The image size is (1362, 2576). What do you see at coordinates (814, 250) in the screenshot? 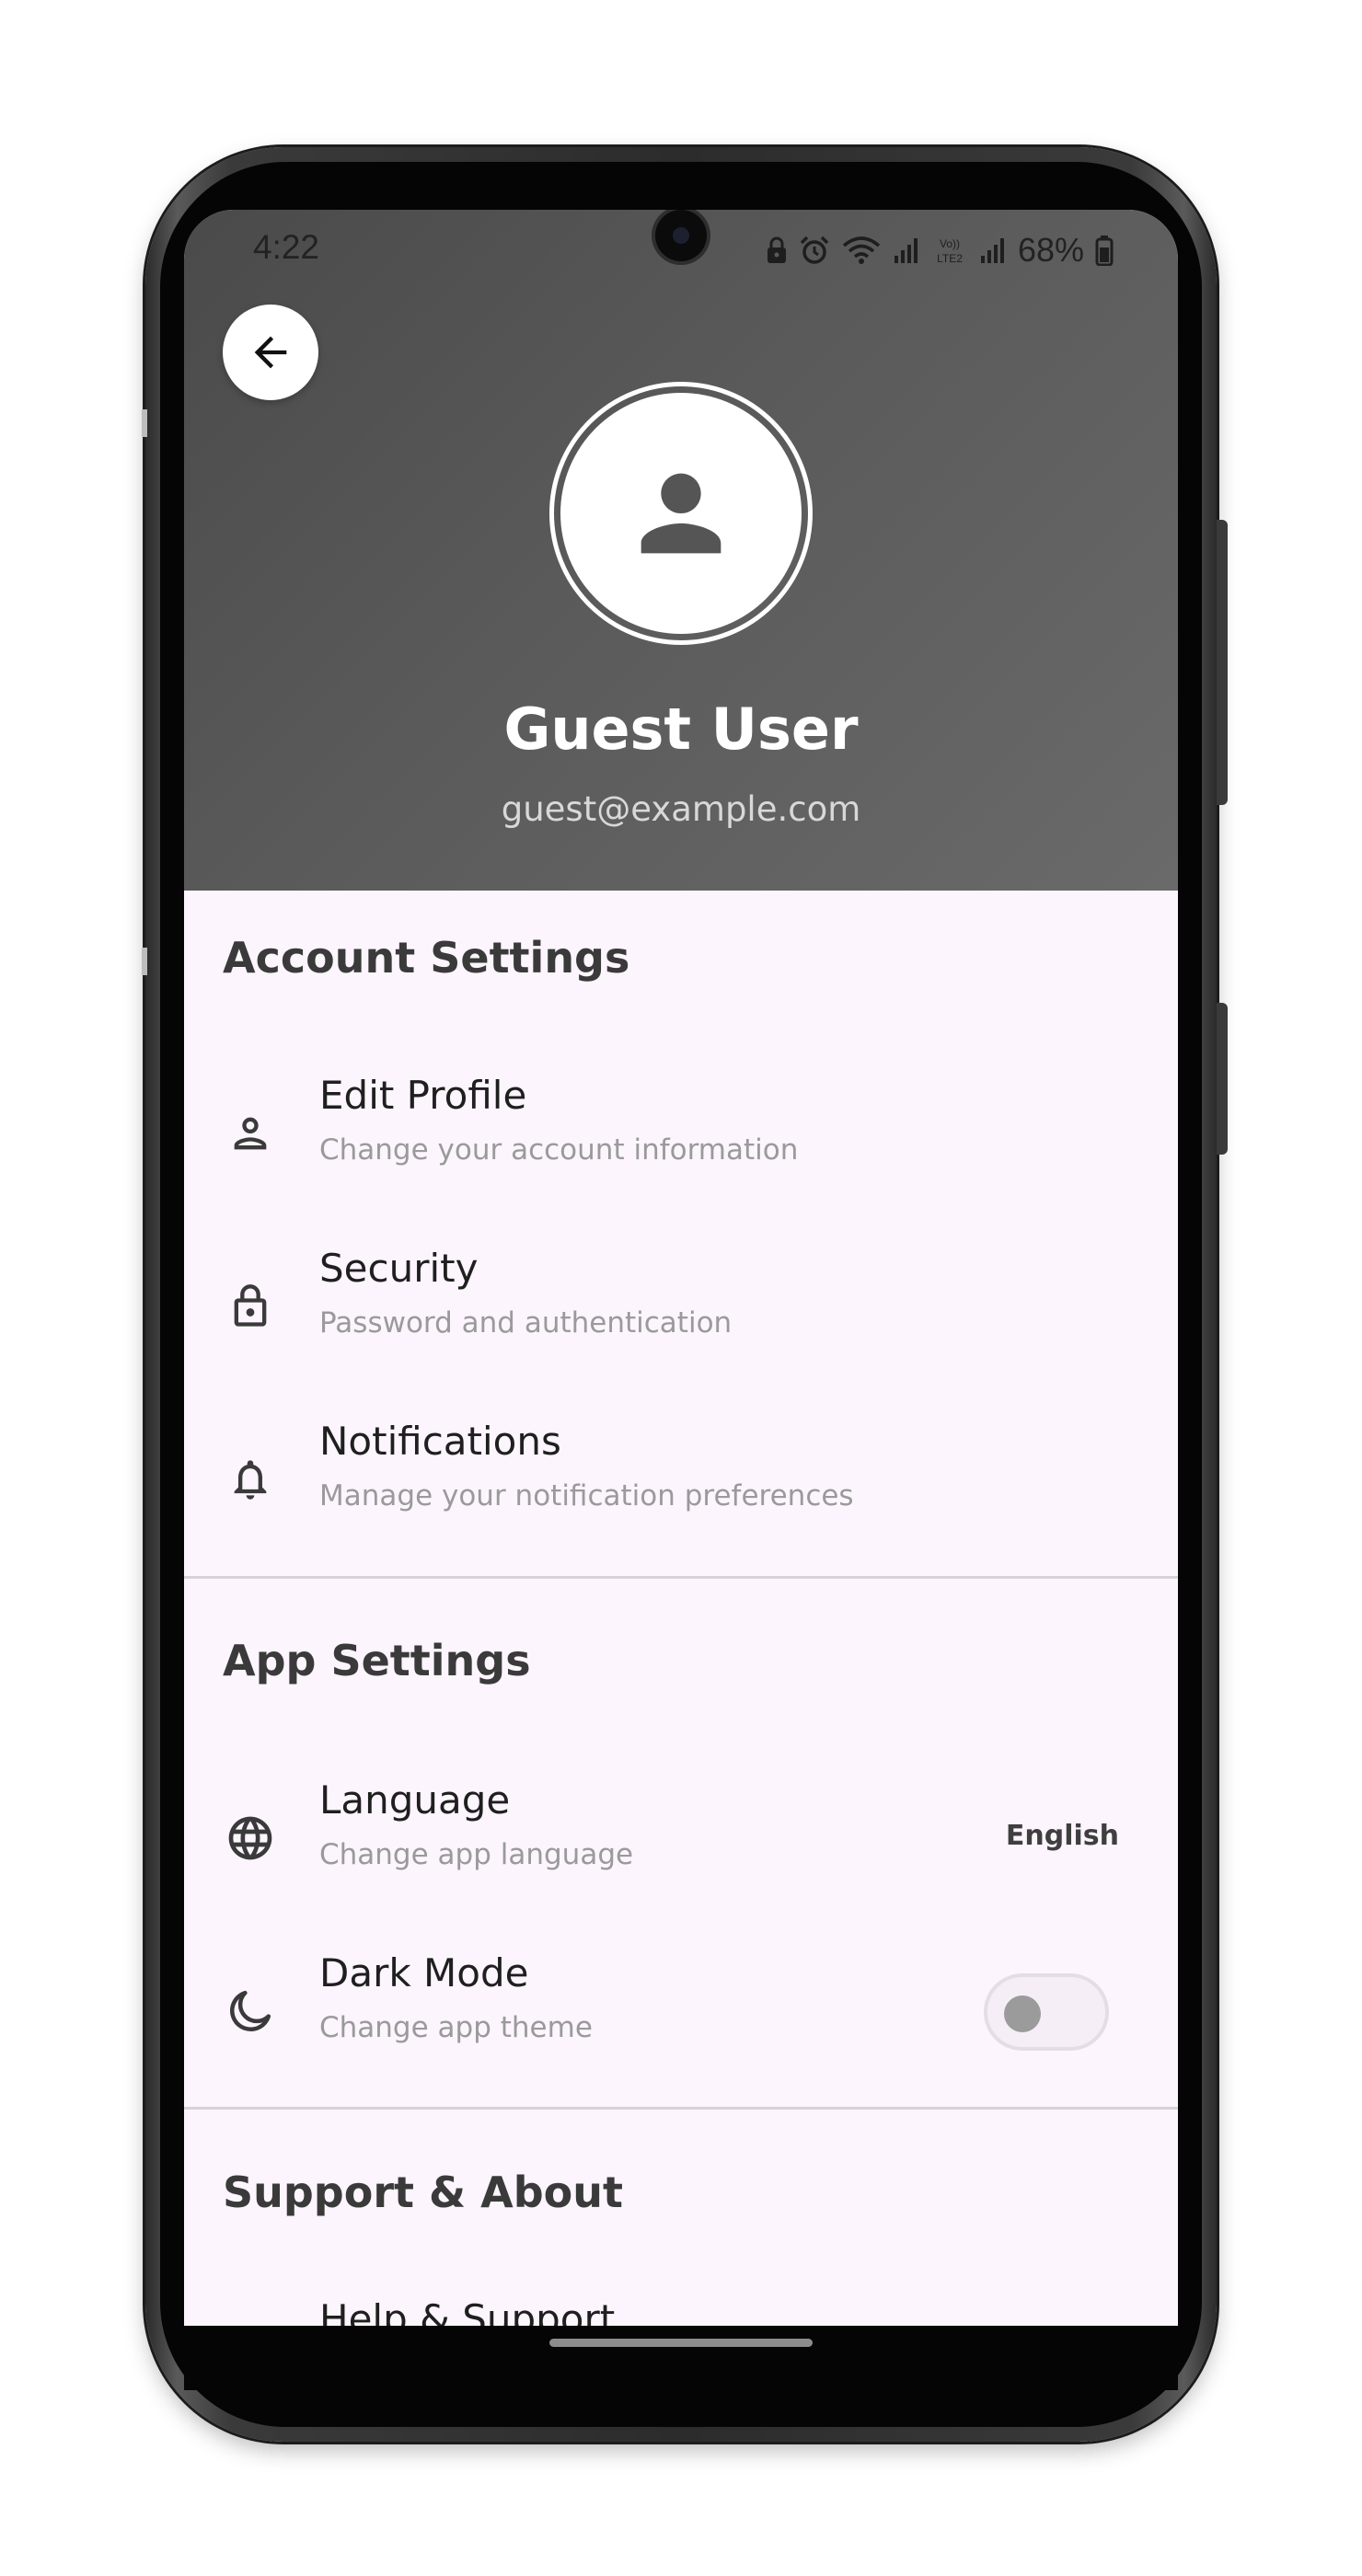
I see `alarm-icon` at bounding box center [814, 250].